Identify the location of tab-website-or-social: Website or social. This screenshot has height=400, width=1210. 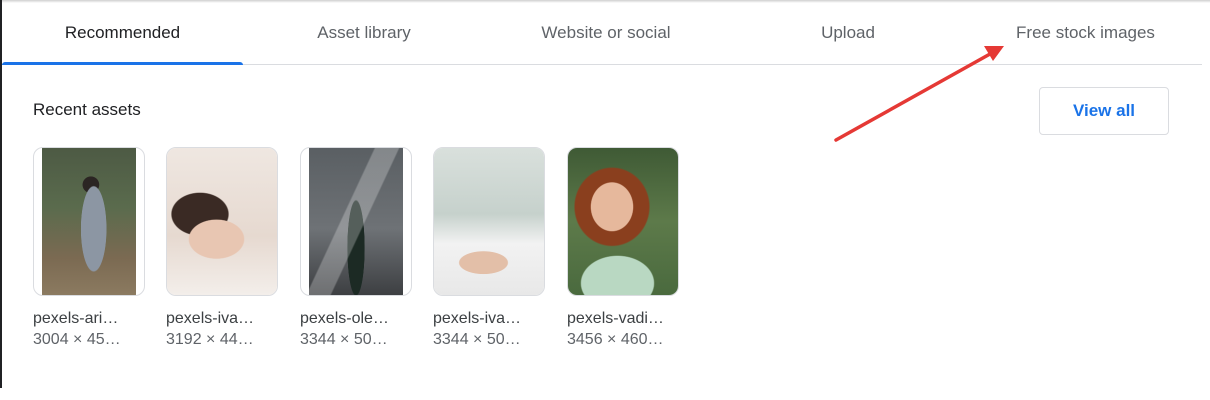
(606, 32).